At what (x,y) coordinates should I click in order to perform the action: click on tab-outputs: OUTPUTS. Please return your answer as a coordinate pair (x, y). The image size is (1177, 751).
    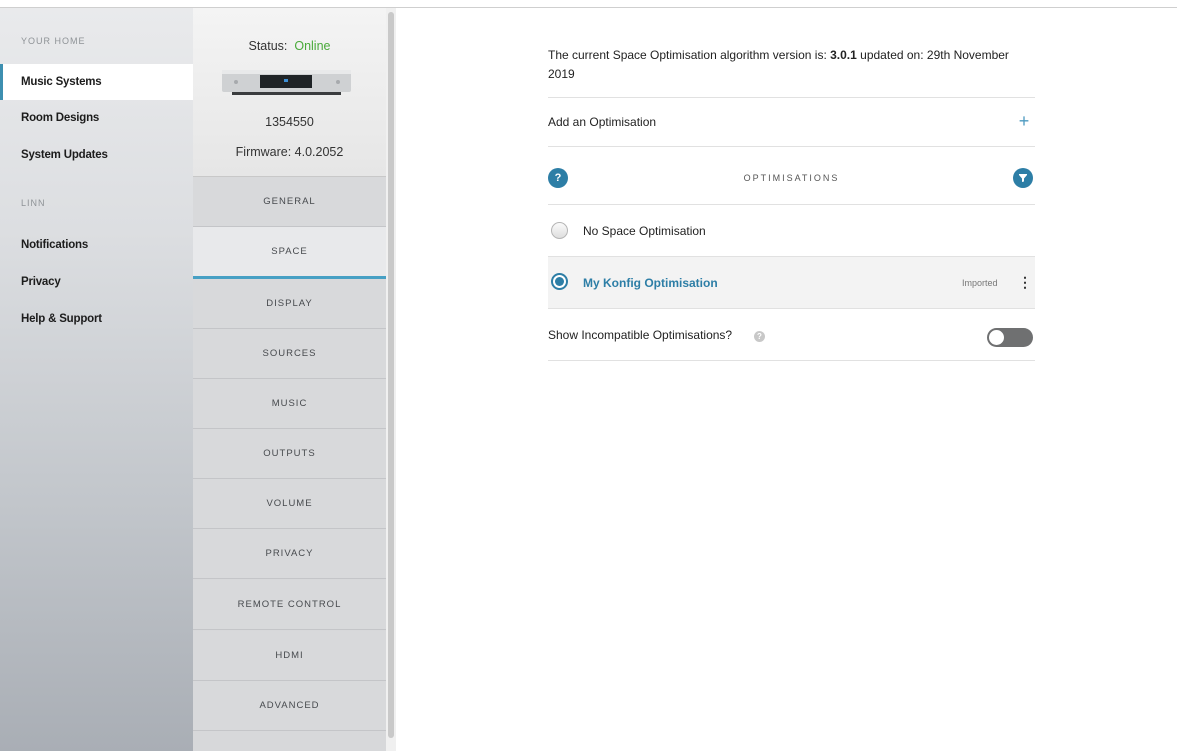
    Looking at the image, I should click on (289, 454).